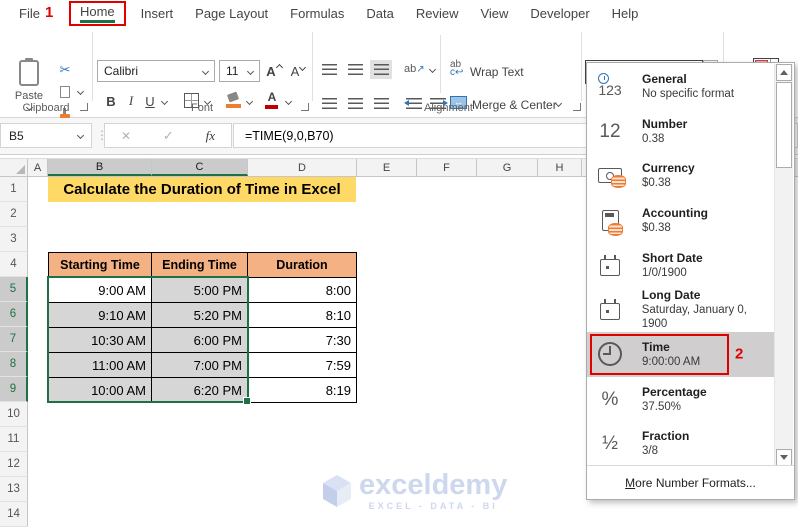 The width and height of the screenshot is (798, 527). I want to click on table-cell: 6:20 PM, so click(200, 390).